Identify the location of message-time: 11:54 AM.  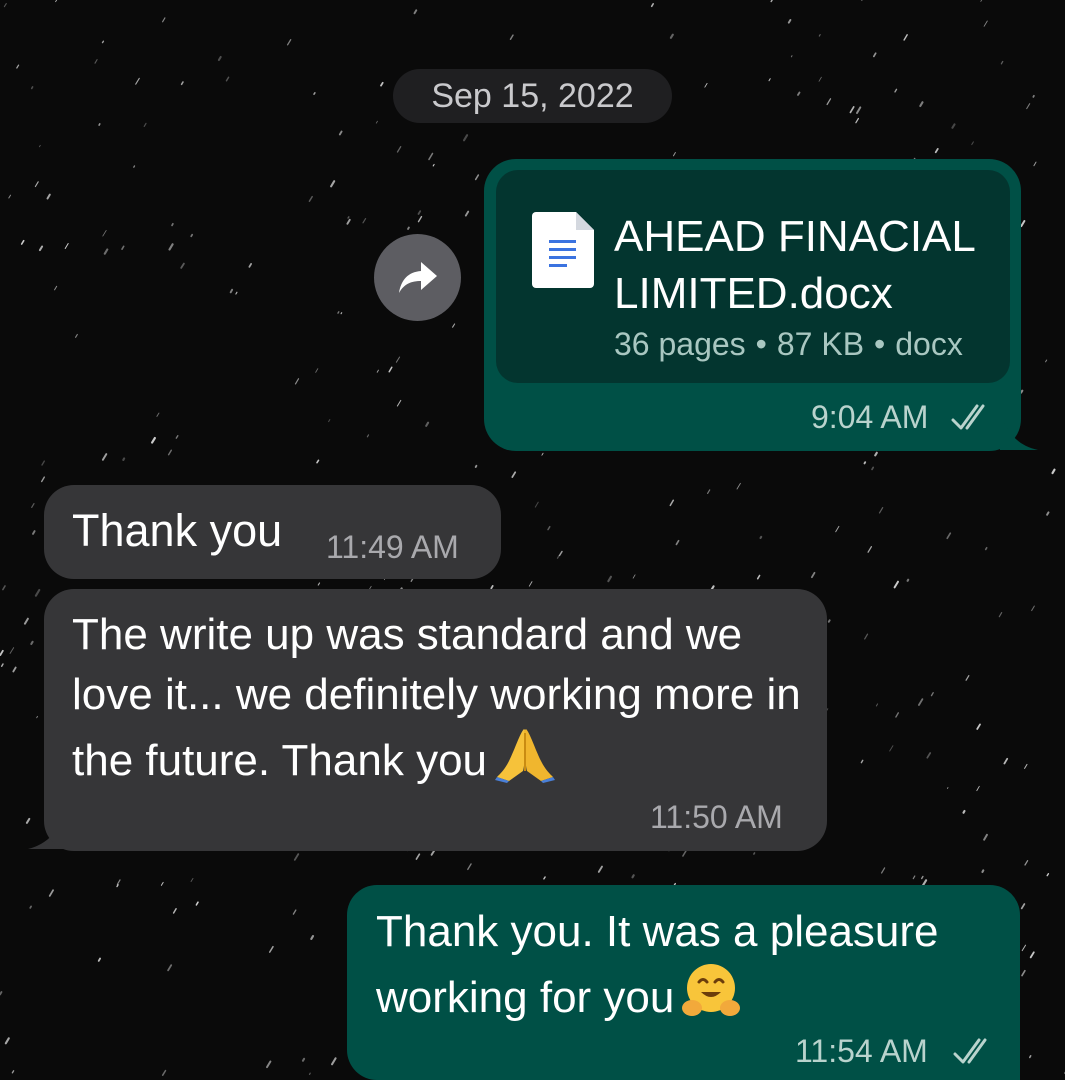
(861, 1051).